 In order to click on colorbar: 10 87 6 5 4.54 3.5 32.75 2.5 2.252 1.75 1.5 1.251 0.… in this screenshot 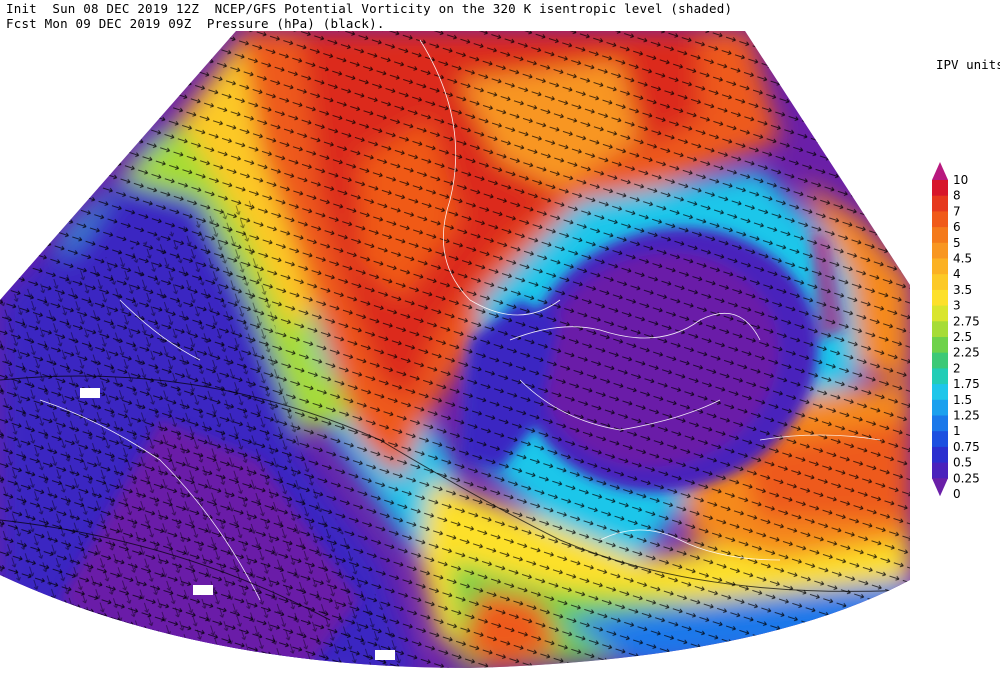, I will do `click(956, 331)`.